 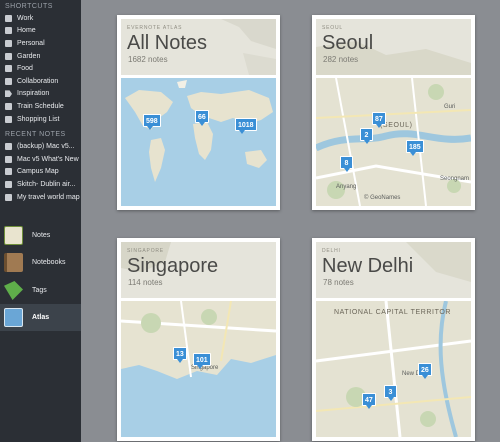 I want to click on tag-icon, so click(x=8, y=94).